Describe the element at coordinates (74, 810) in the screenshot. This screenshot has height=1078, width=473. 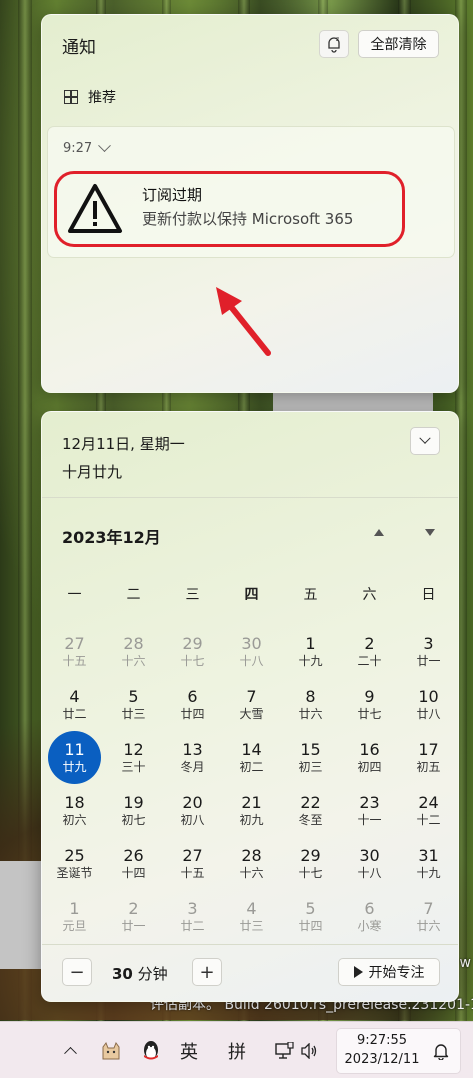
I see `calendar-day: 18 初六` at that location.